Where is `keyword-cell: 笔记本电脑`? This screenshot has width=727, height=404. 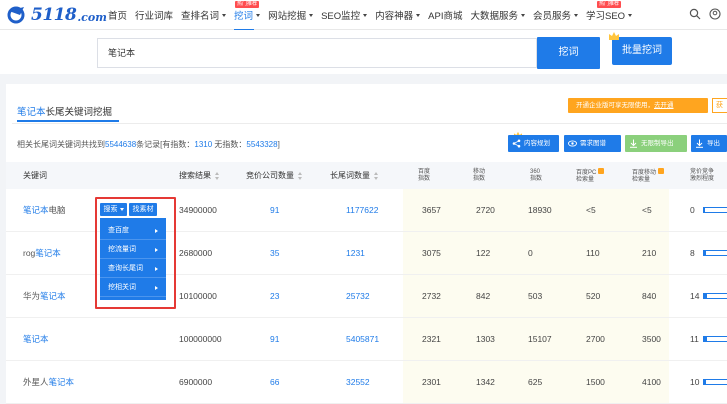 keyword-cell: 笔记本电脑 is located at coordinates (44, 210).